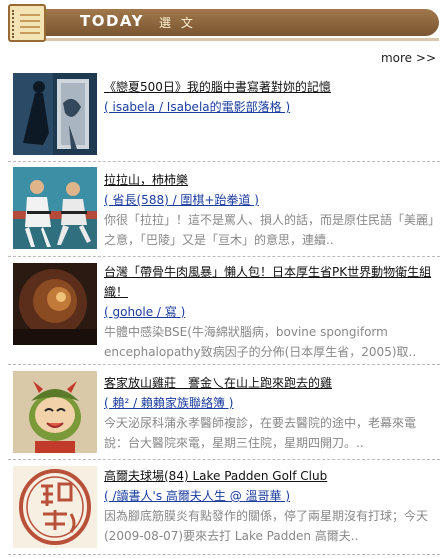  I want to click on item-author-link: ( 省長(588) / 圍棋+跆拳道 ), so click(270, 200).